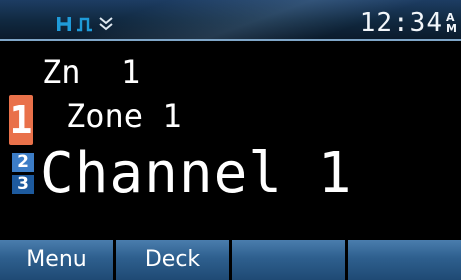 This screenshot has width=461, height=280. Describe the element at coordinates (21, 120) in the screenshot. I see `zone-number-badge: 1` at that location.